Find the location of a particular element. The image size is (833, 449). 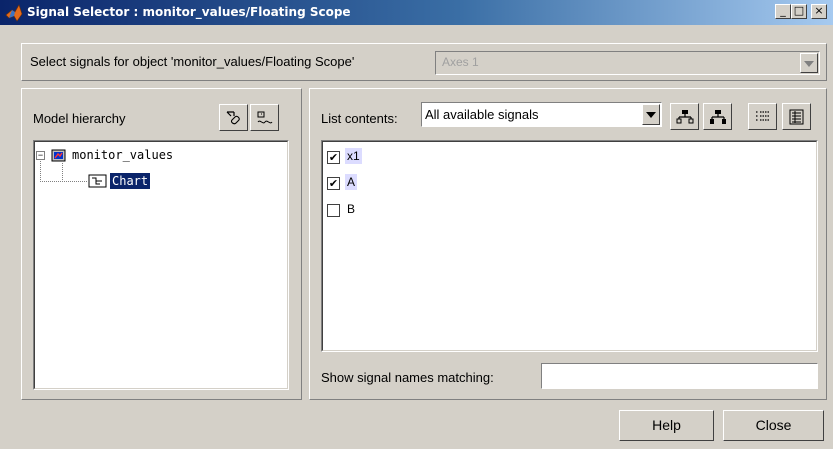

axes-select: Axes 1 is located at coordinates (627, 63).